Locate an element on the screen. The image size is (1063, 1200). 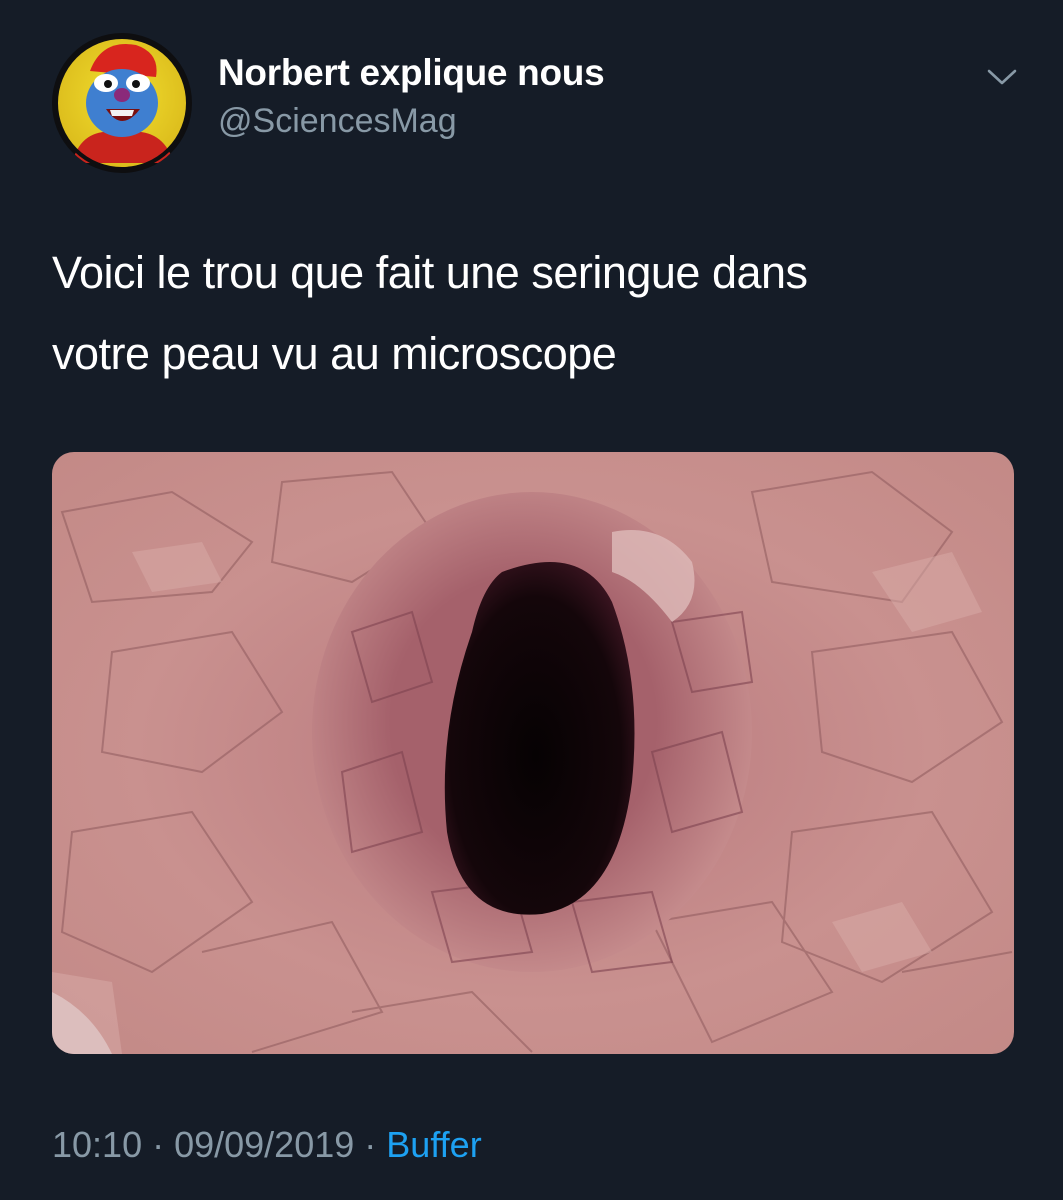
tweet-text-line: votre peau vu au microscope is located at coordinates (334, 353).